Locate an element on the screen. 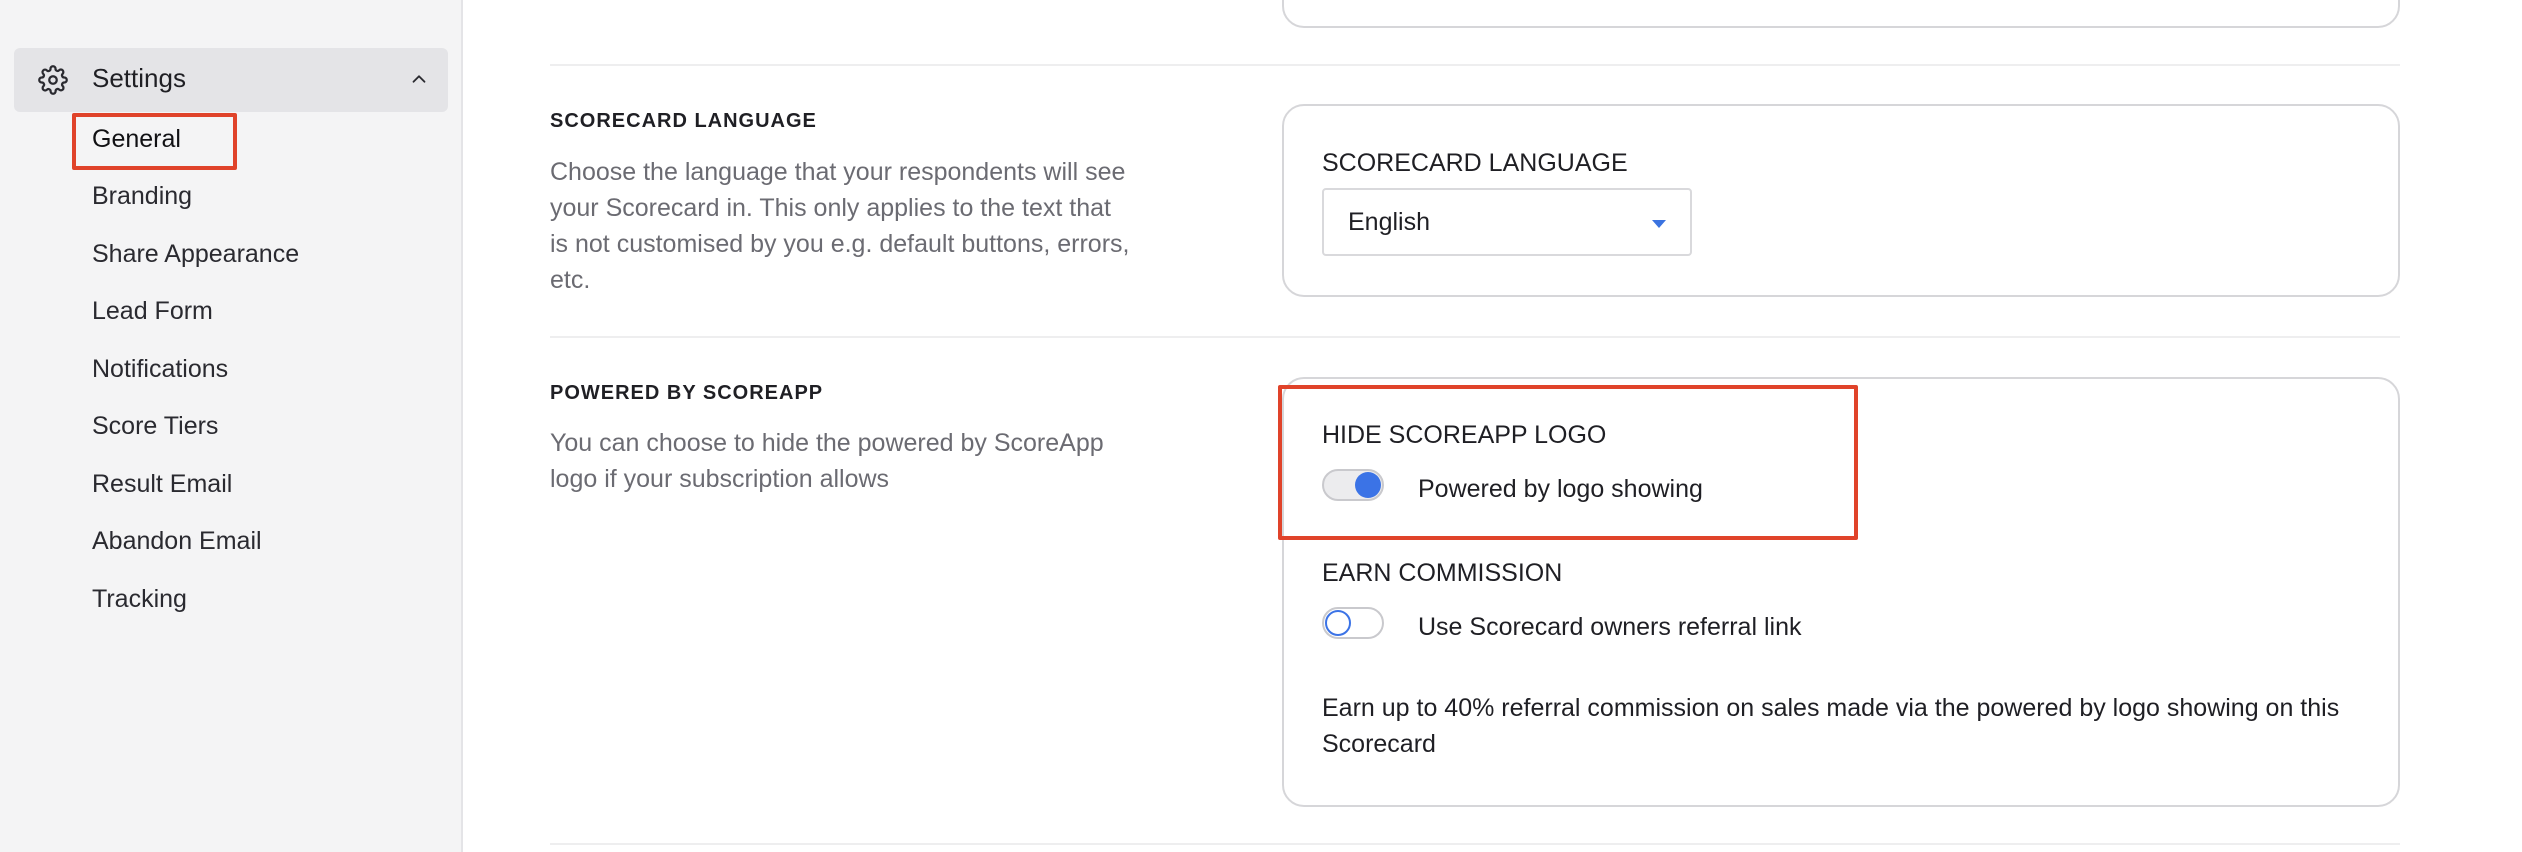 The width and height of the screenshot is (2522, 852). sidebar-item-lead-form: Lead Form is located at coordinates (152, 311).